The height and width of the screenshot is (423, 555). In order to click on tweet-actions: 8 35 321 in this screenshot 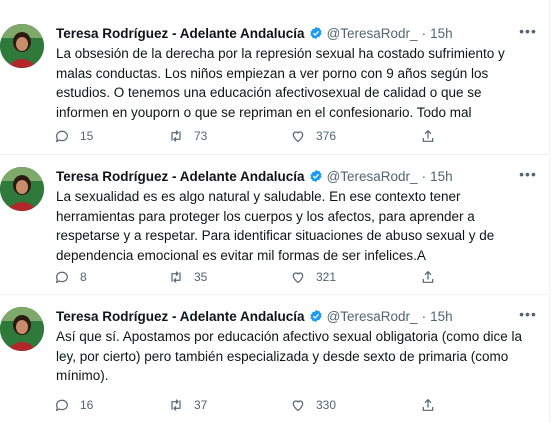, I will do `click(250, 277)`.